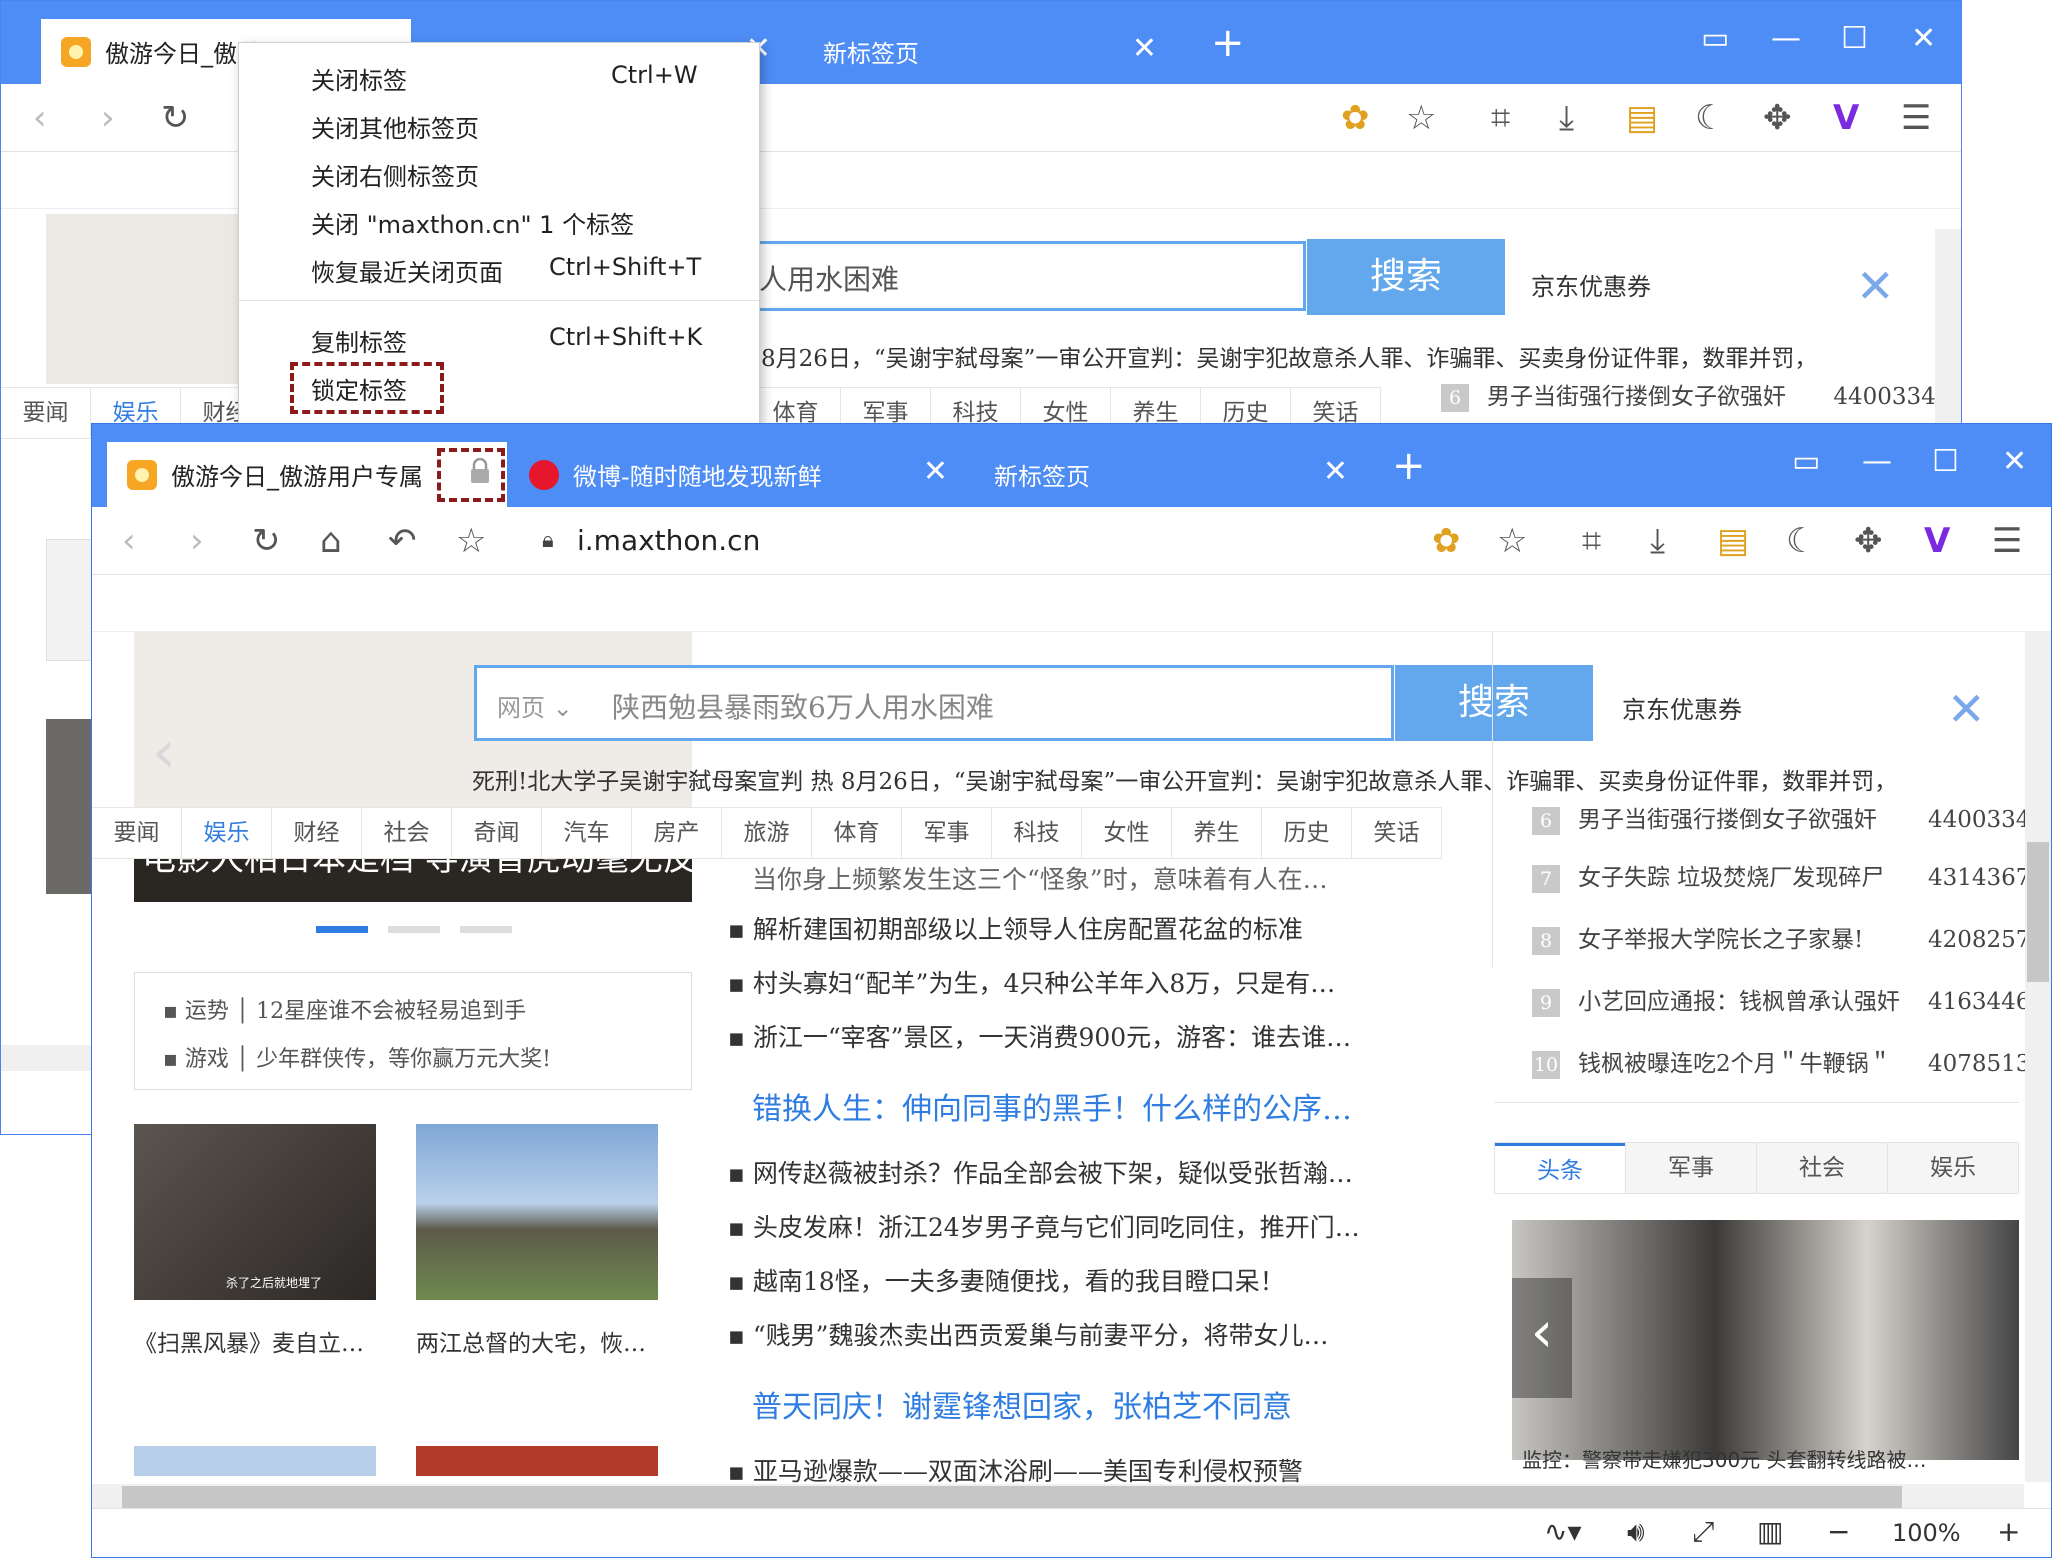 The image size is (2052, 1558). Describe the element at coordinates (526, 270) in the screenshot. I see `menu-item-restore-closed: 恢复最近关闭页面 Ctrl+Shift+T` at that location.